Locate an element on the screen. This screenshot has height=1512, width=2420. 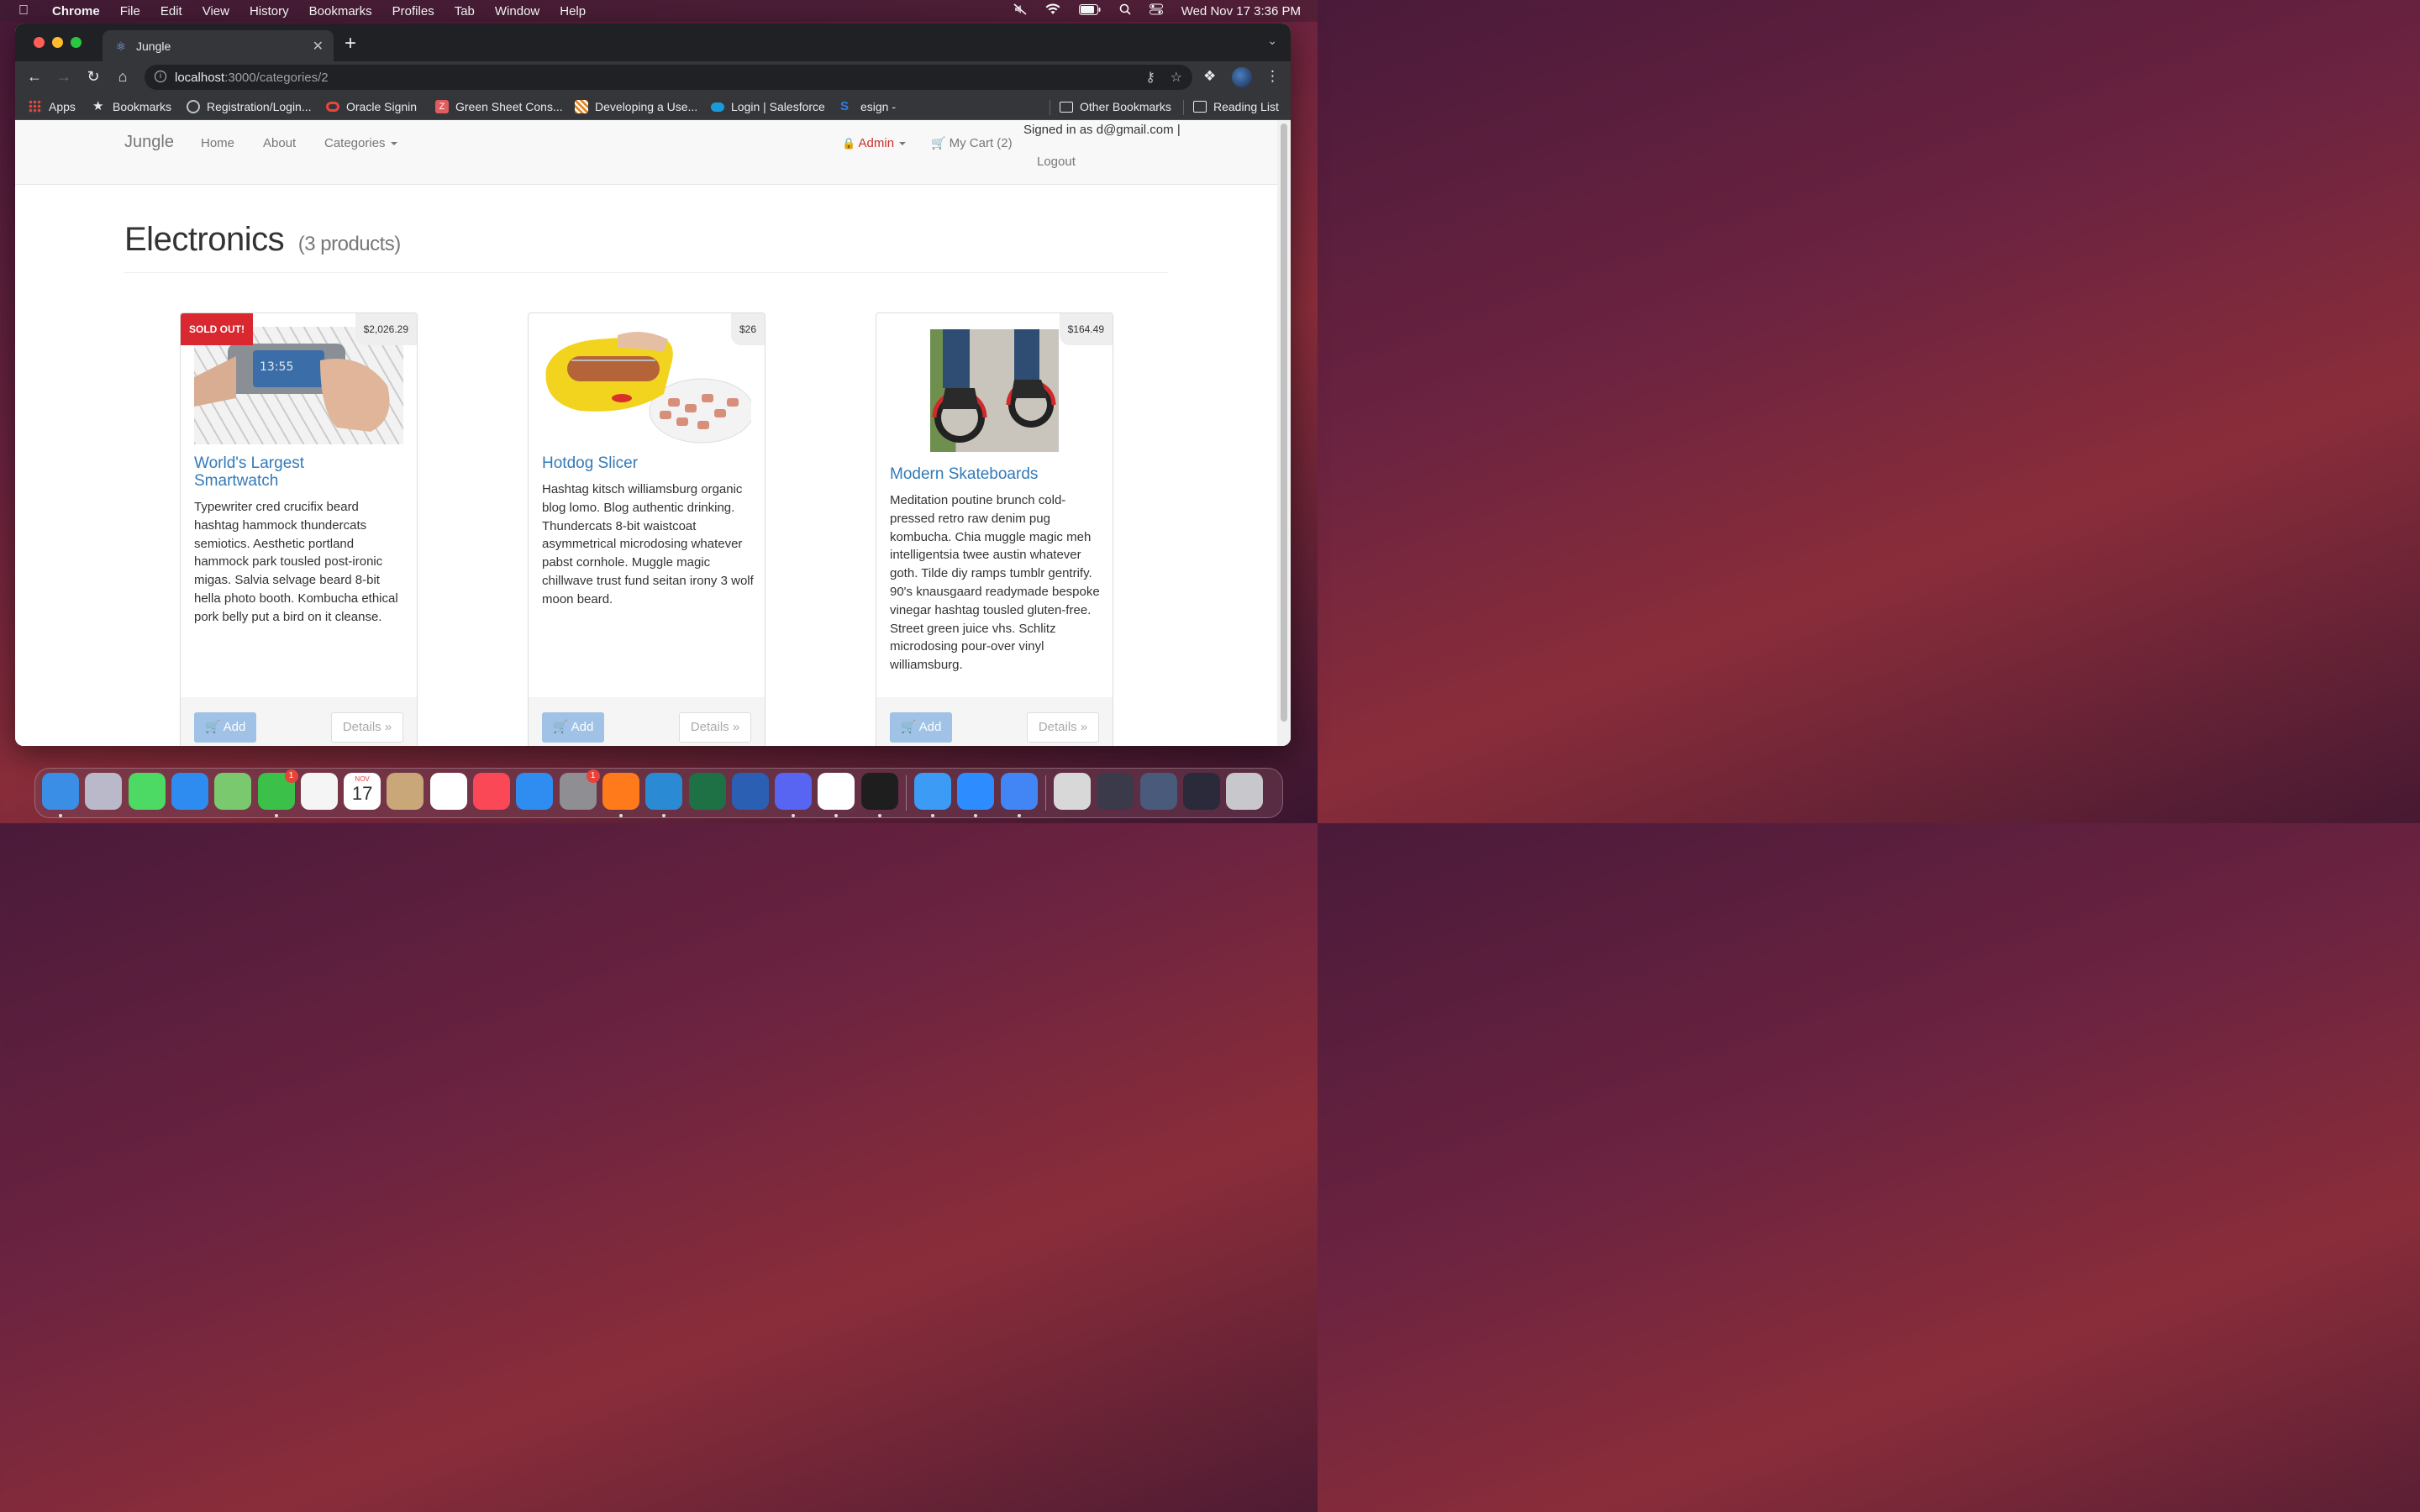
menu-help: Help is located at coordinates (573, 11).